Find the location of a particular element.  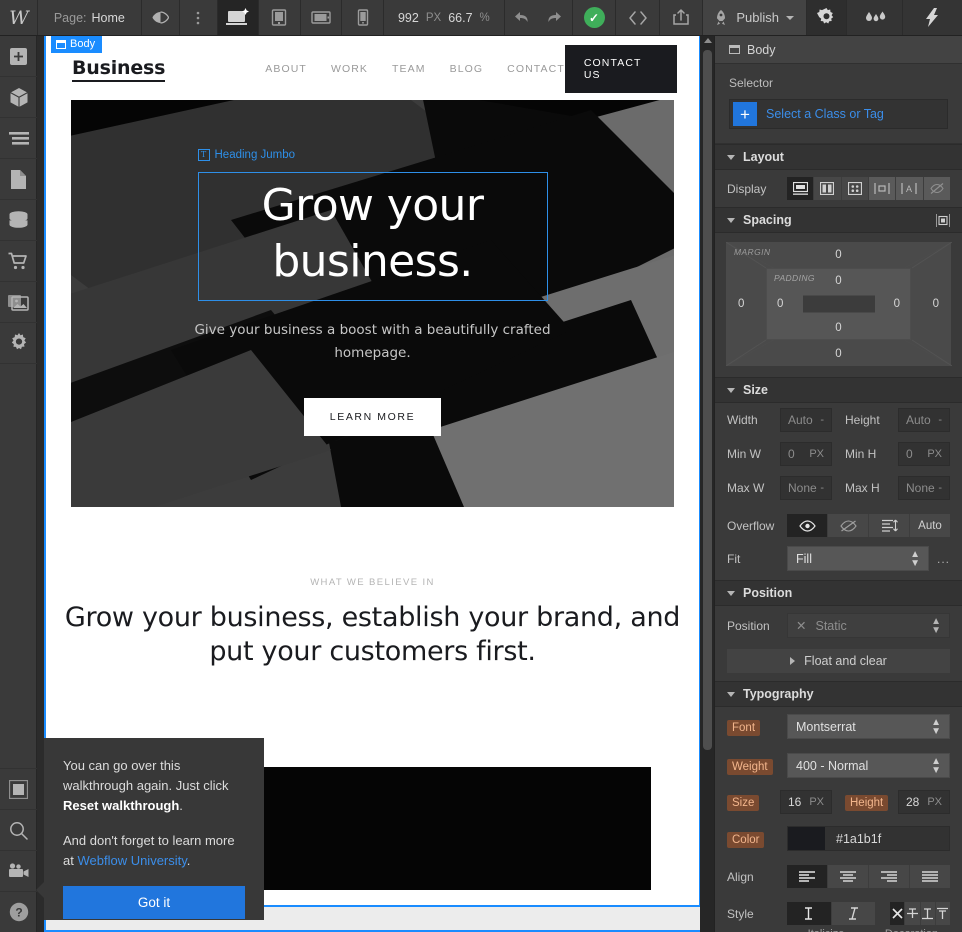

section-header-position: Position is located at coordinates (838, 593).